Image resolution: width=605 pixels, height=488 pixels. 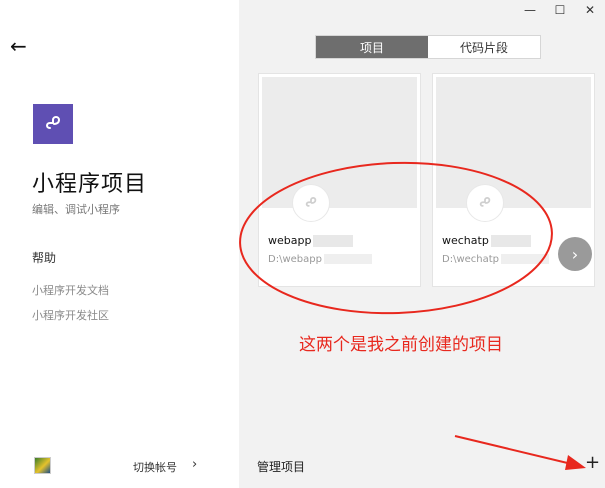 I want to click on next-page-button: ›, so click(x=575, y=254).